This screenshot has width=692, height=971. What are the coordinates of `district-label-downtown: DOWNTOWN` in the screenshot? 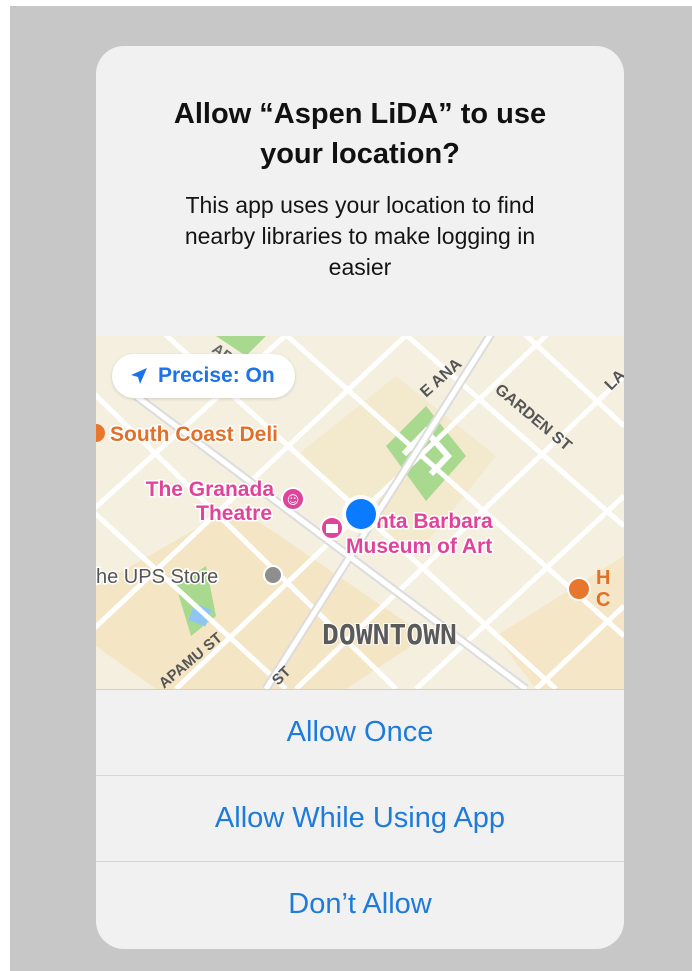 It's located at (389, 634).